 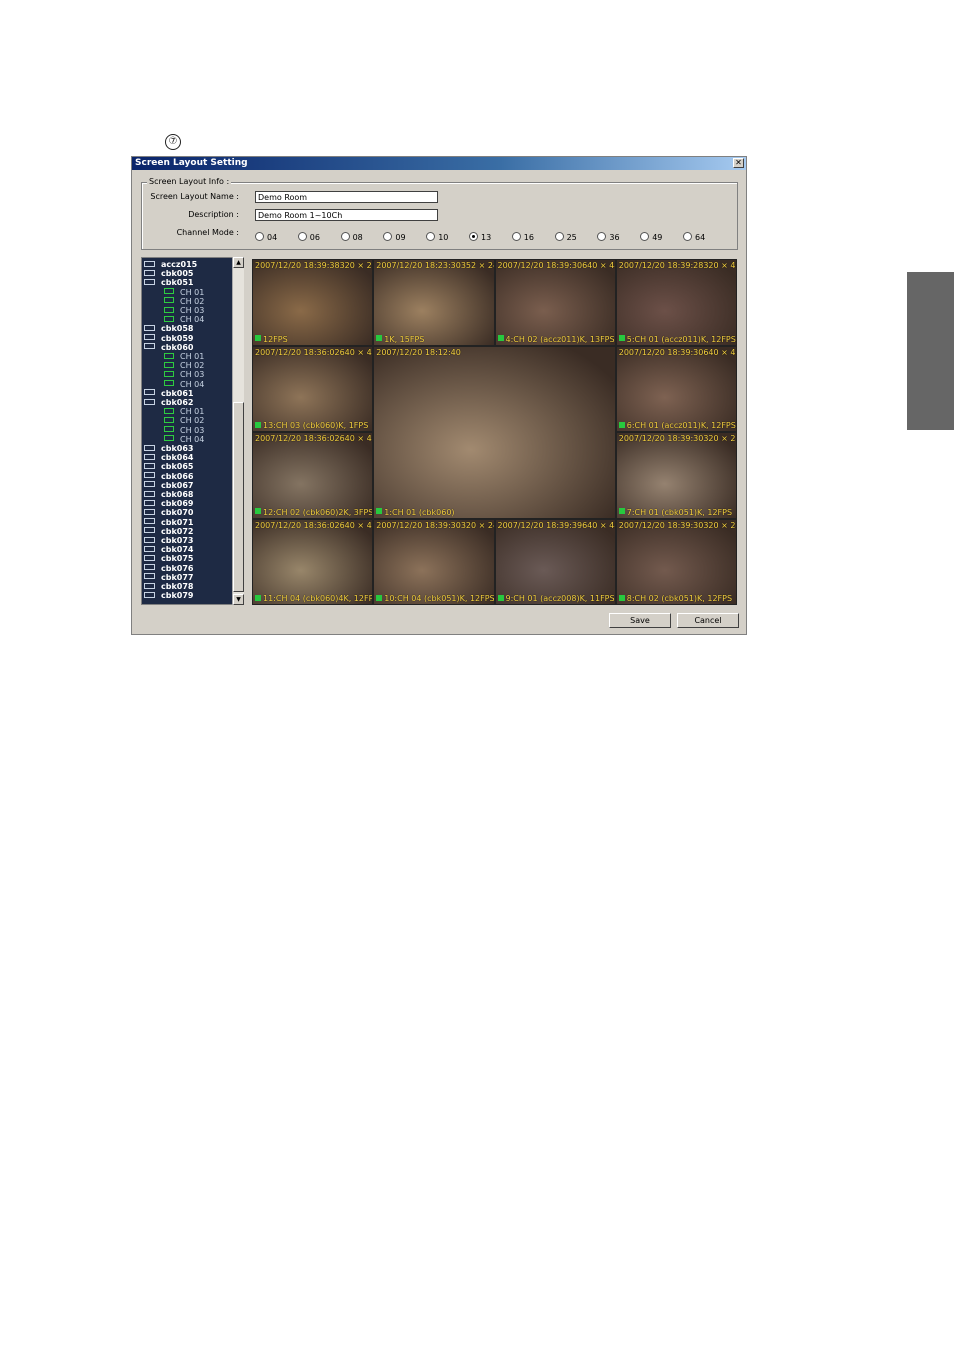 I want to click on channel-mode-radio-49: 49, so click(x=651, y=238).